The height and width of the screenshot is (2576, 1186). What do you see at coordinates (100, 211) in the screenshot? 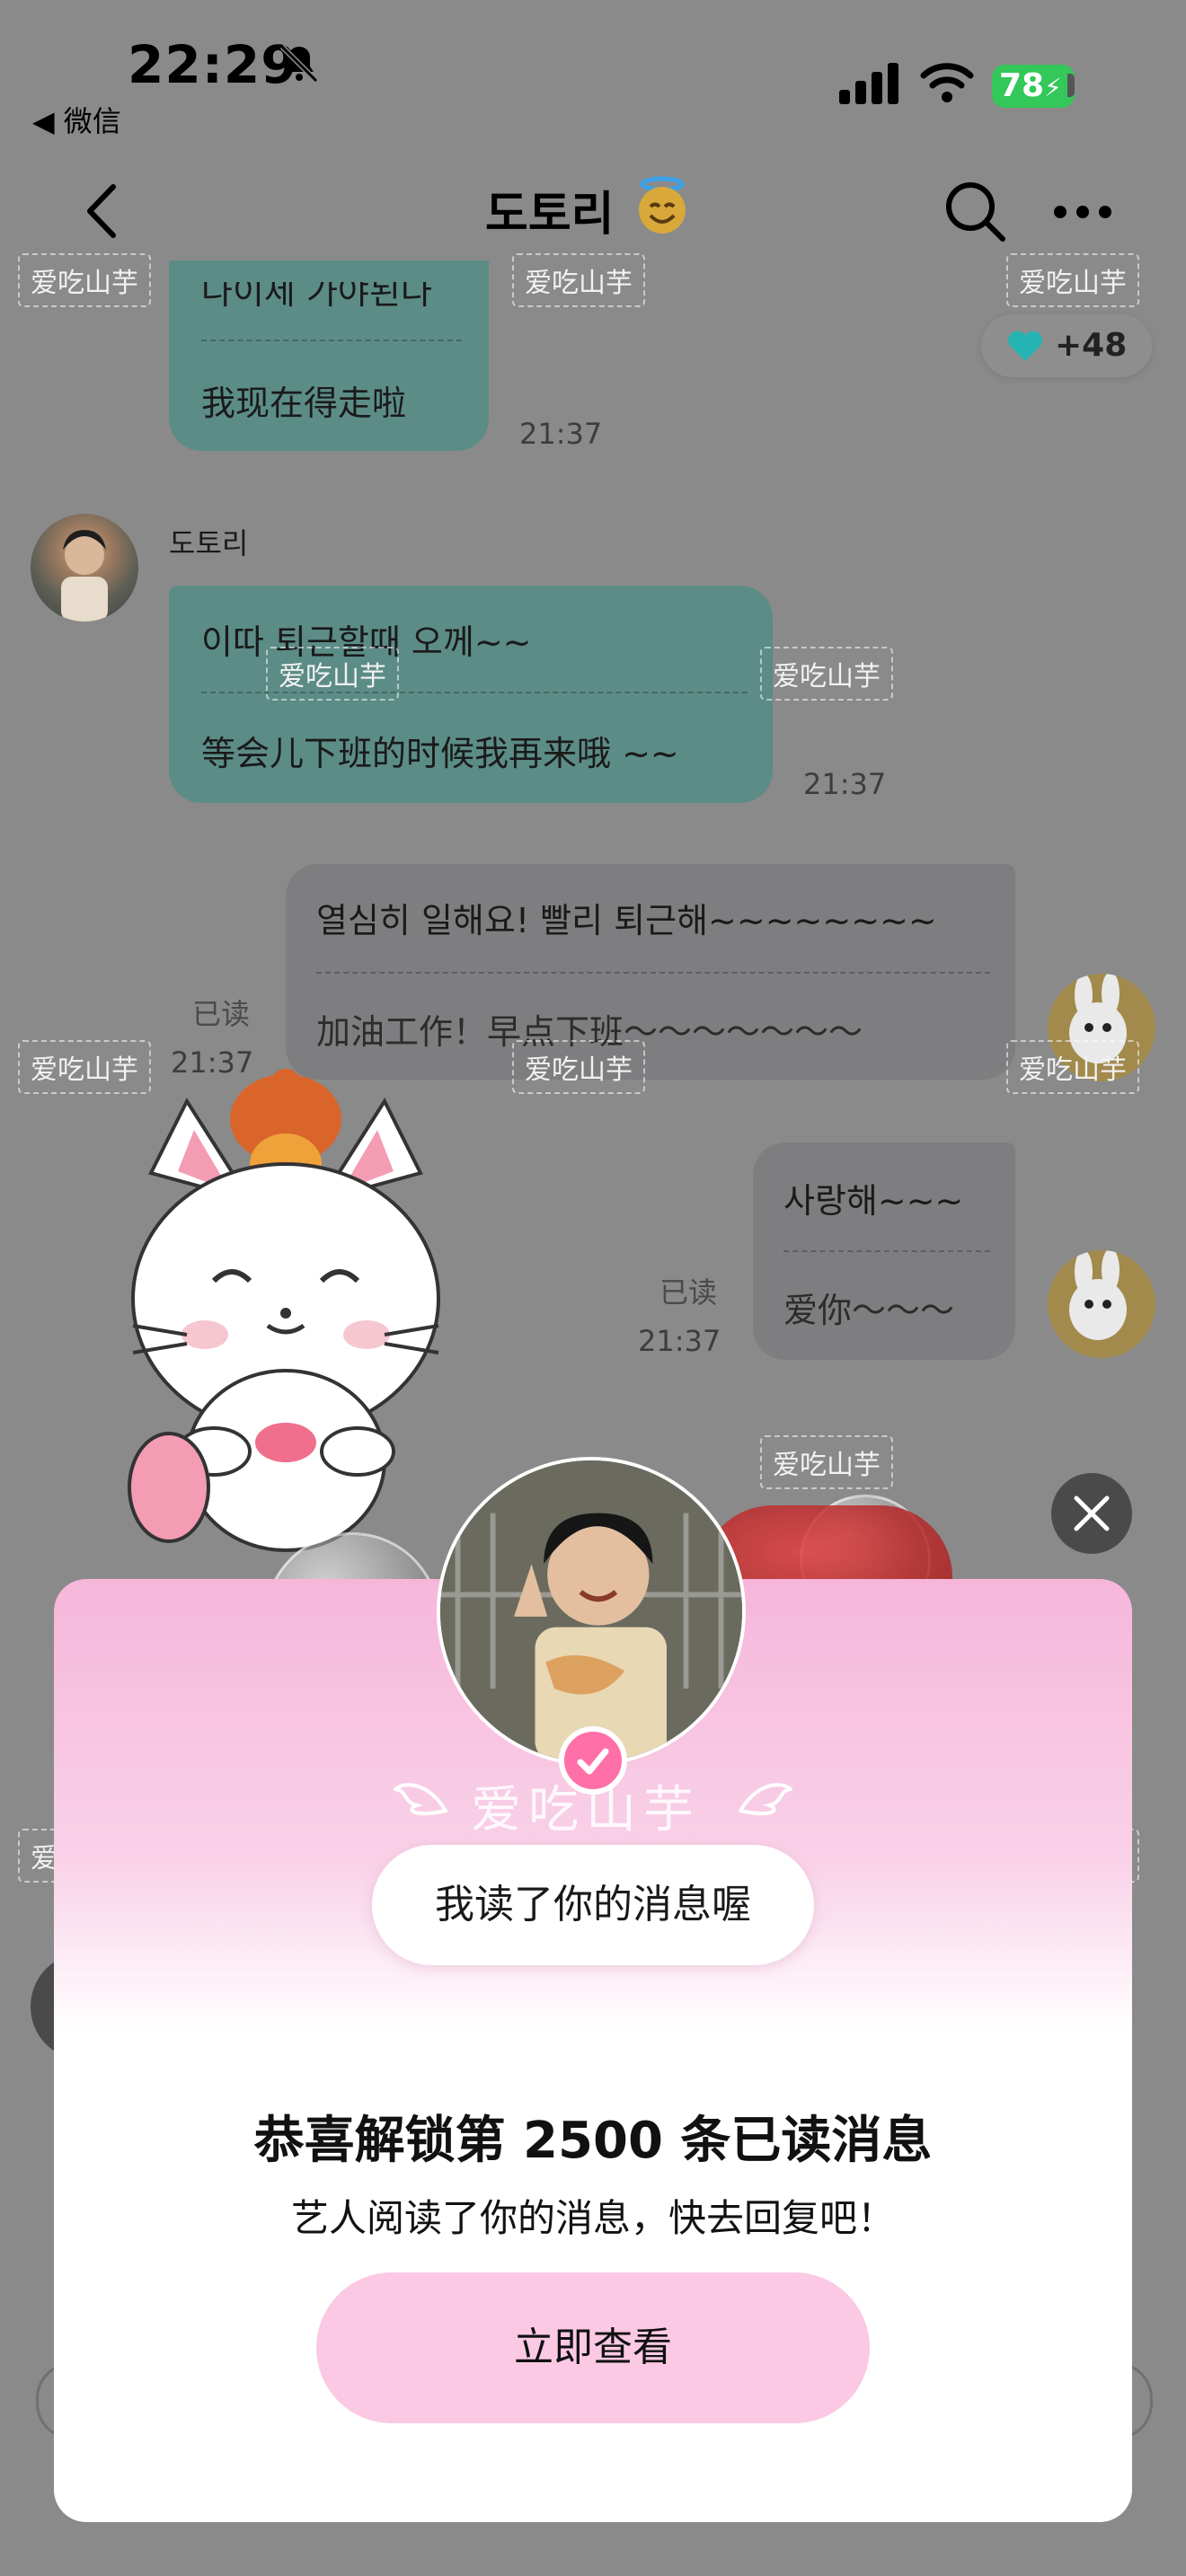
I see `back-chevron-icon` at bounding box center [100, 211].